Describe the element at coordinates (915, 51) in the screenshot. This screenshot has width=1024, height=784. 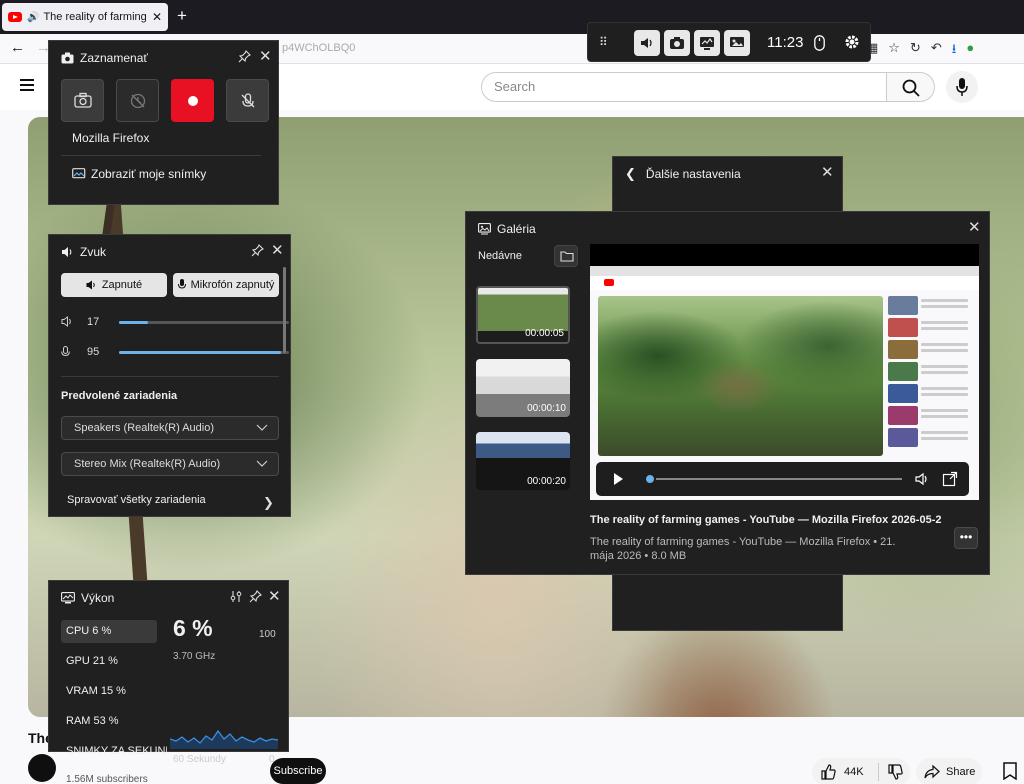
I see `reload-icon: ↻` at that location.